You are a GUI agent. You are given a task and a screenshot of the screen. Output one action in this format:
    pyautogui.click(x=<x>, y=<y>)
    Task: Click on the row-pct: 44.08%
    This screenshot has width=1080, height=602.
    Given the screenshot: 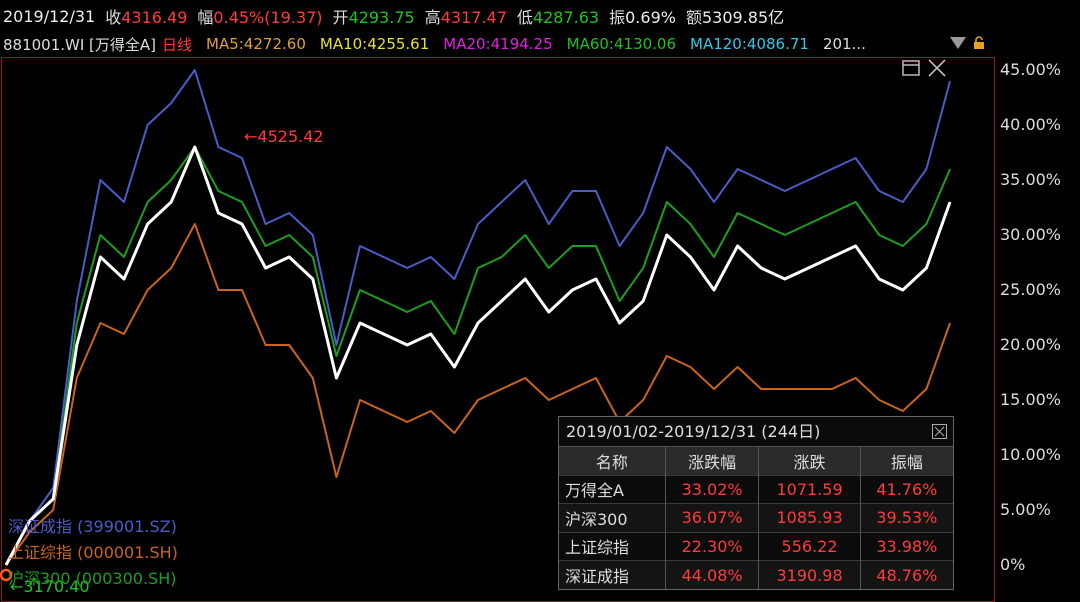 What is the action you would take?
    pyautogui.click(x=712, y=574)
    